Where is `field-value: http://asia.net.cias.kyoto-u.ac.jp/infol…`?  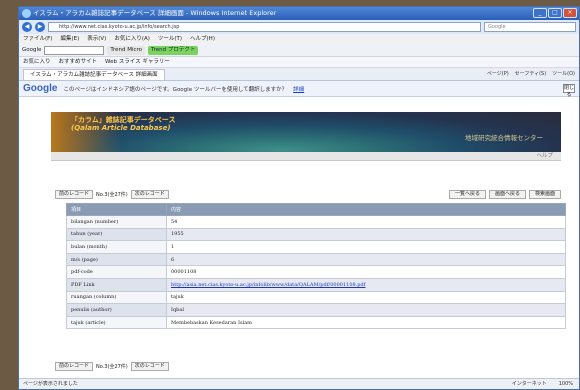 field-value: http://asia.net.cias.kyoto-u.ac.jp/infol… is located at coordinates (366, 284).